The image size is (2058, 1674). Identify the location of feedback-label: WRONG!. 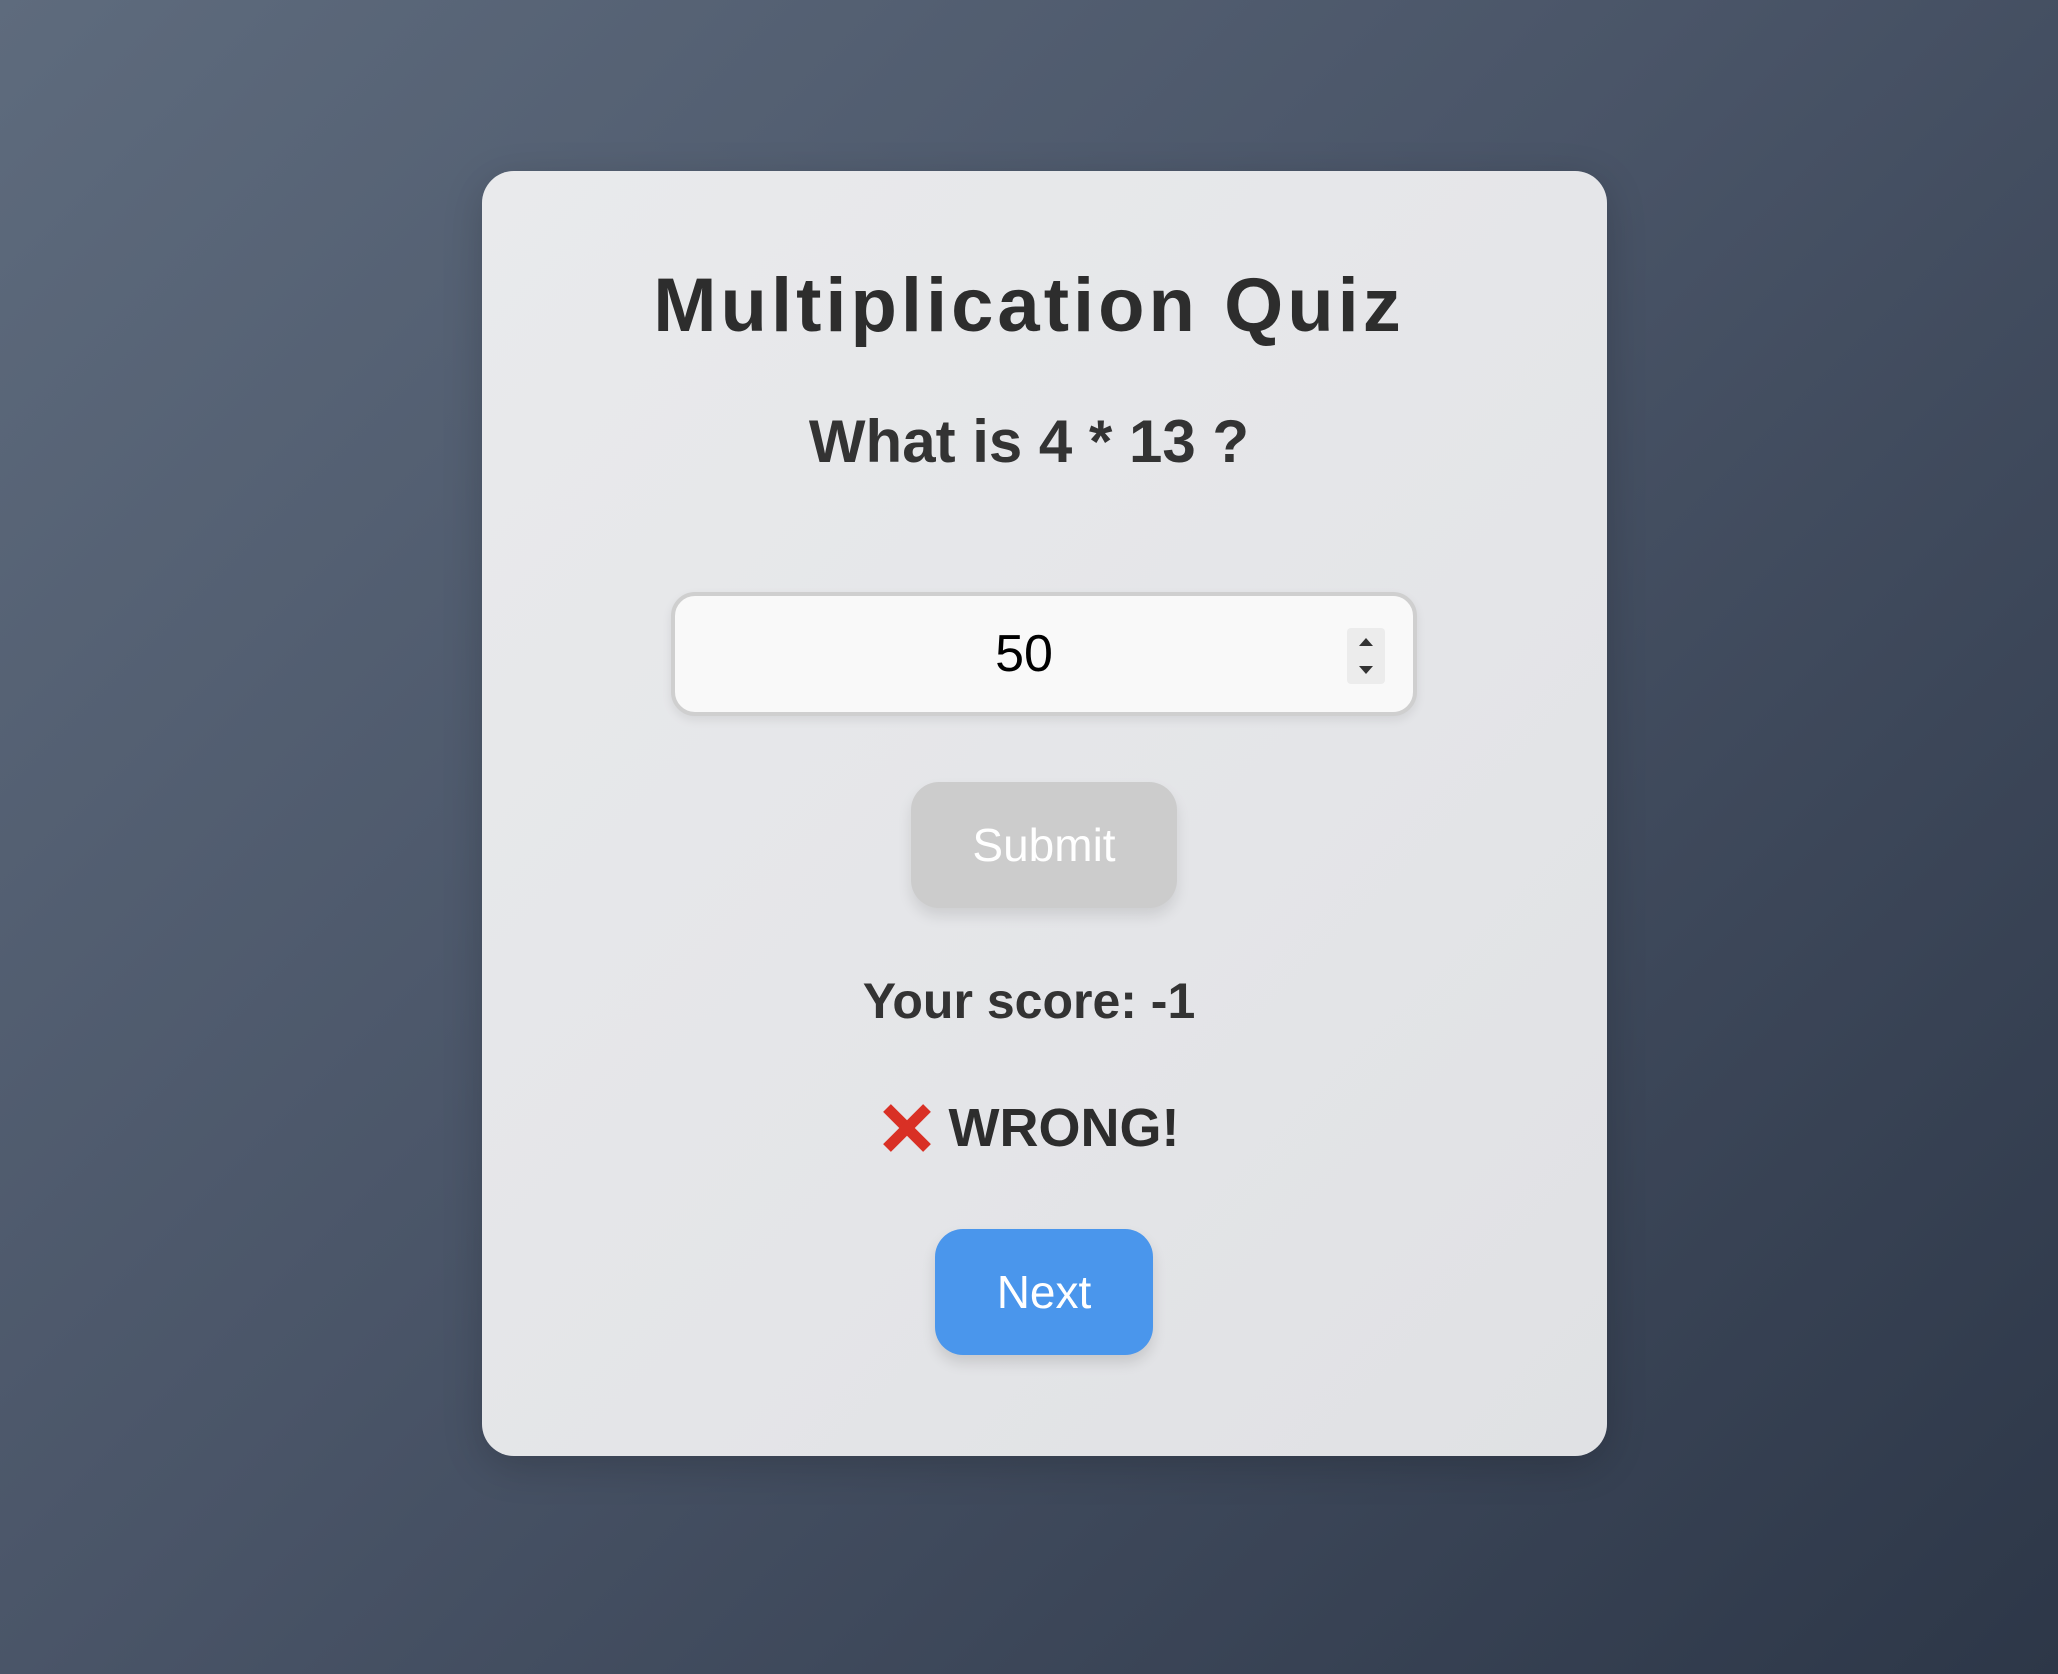
(1064, 1128).